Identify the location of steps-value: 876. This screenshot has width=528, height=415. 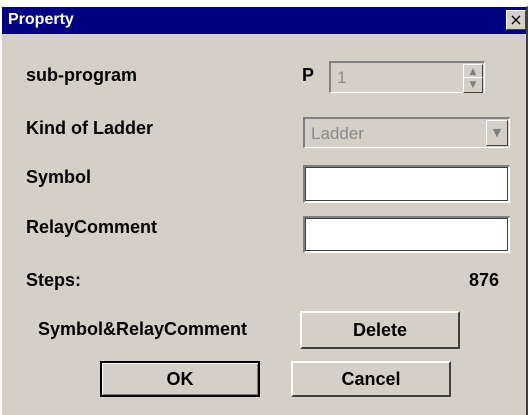
(484, 280).